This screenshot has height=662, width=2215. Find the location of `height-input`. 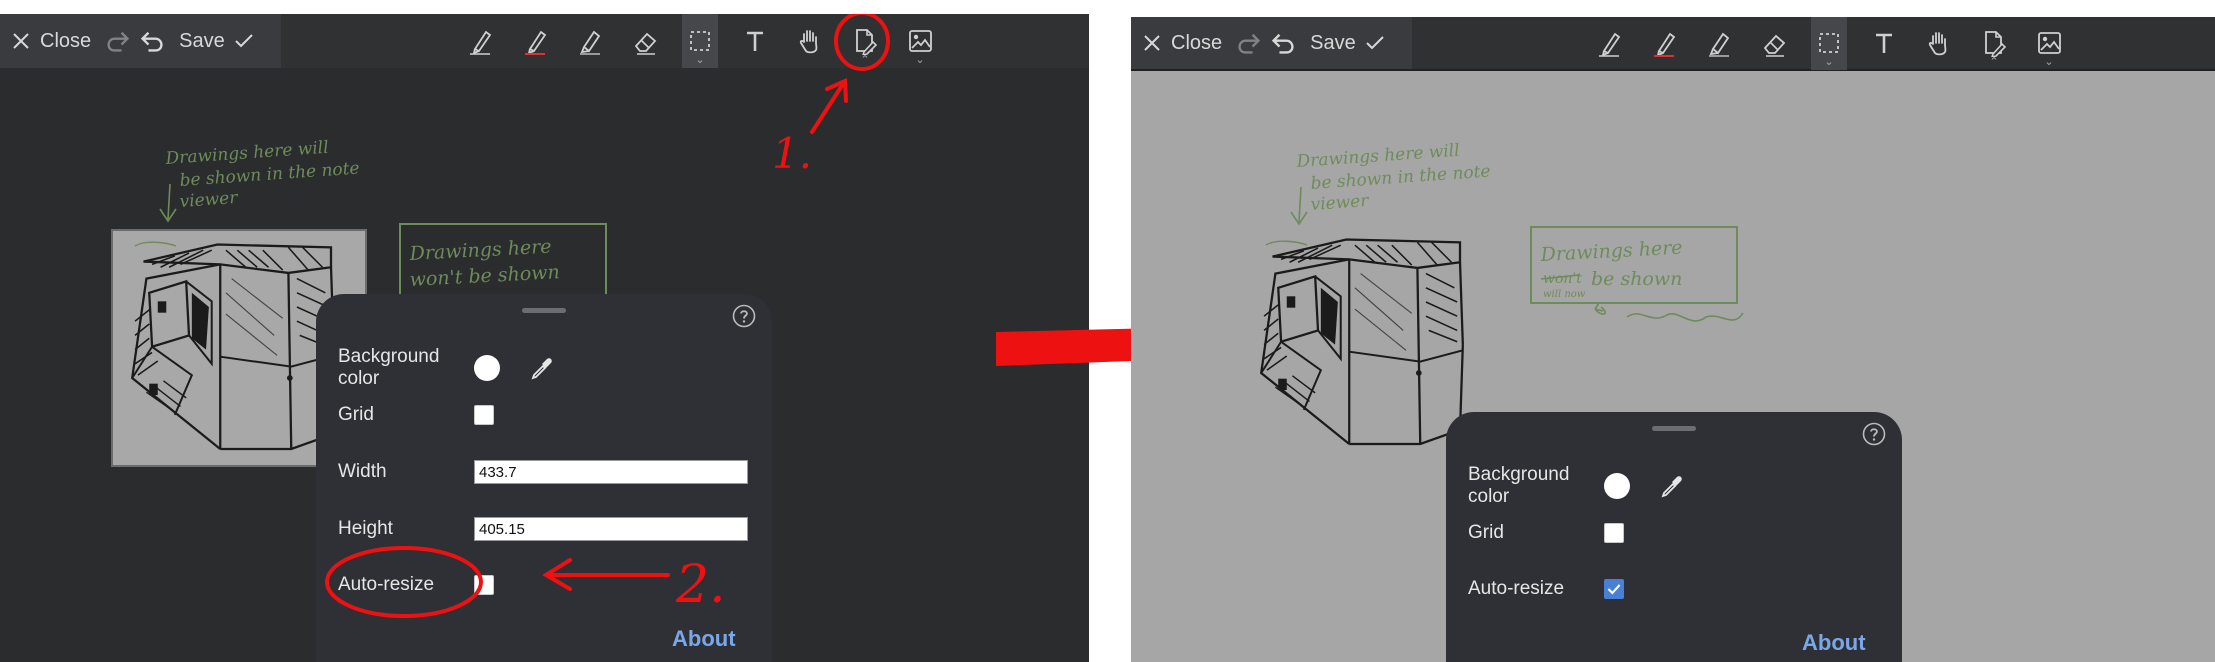

height-input is located at coordinates (611, 529).